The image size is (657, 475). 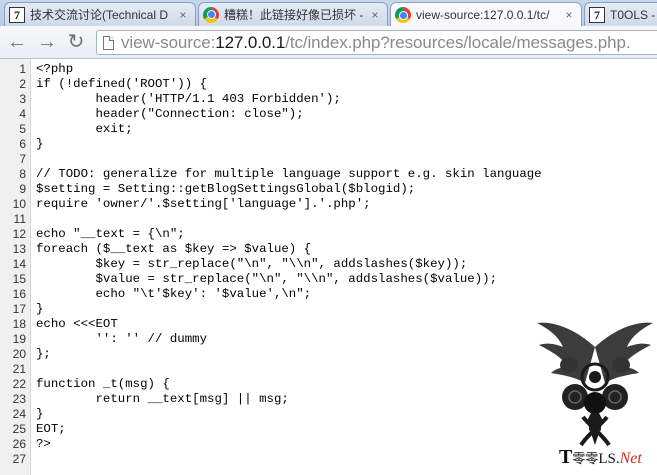 I want to click on line-number: 22, so click(x=19, y=384).